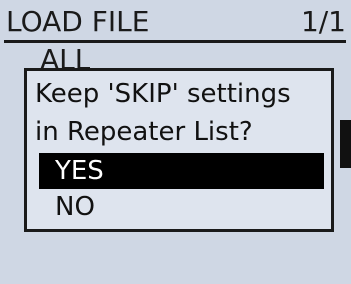 The image size is (351, 284). I want to click on yes-option: YES, so click(181, 171).